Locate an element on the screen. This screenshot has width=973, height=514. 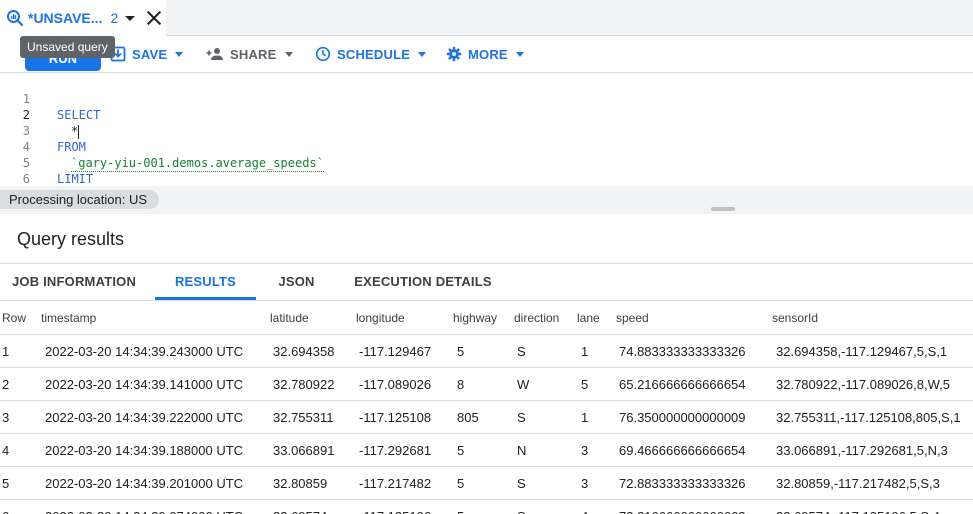
processing-location-bar: Processing location: US is located at coordinates (486, 200).